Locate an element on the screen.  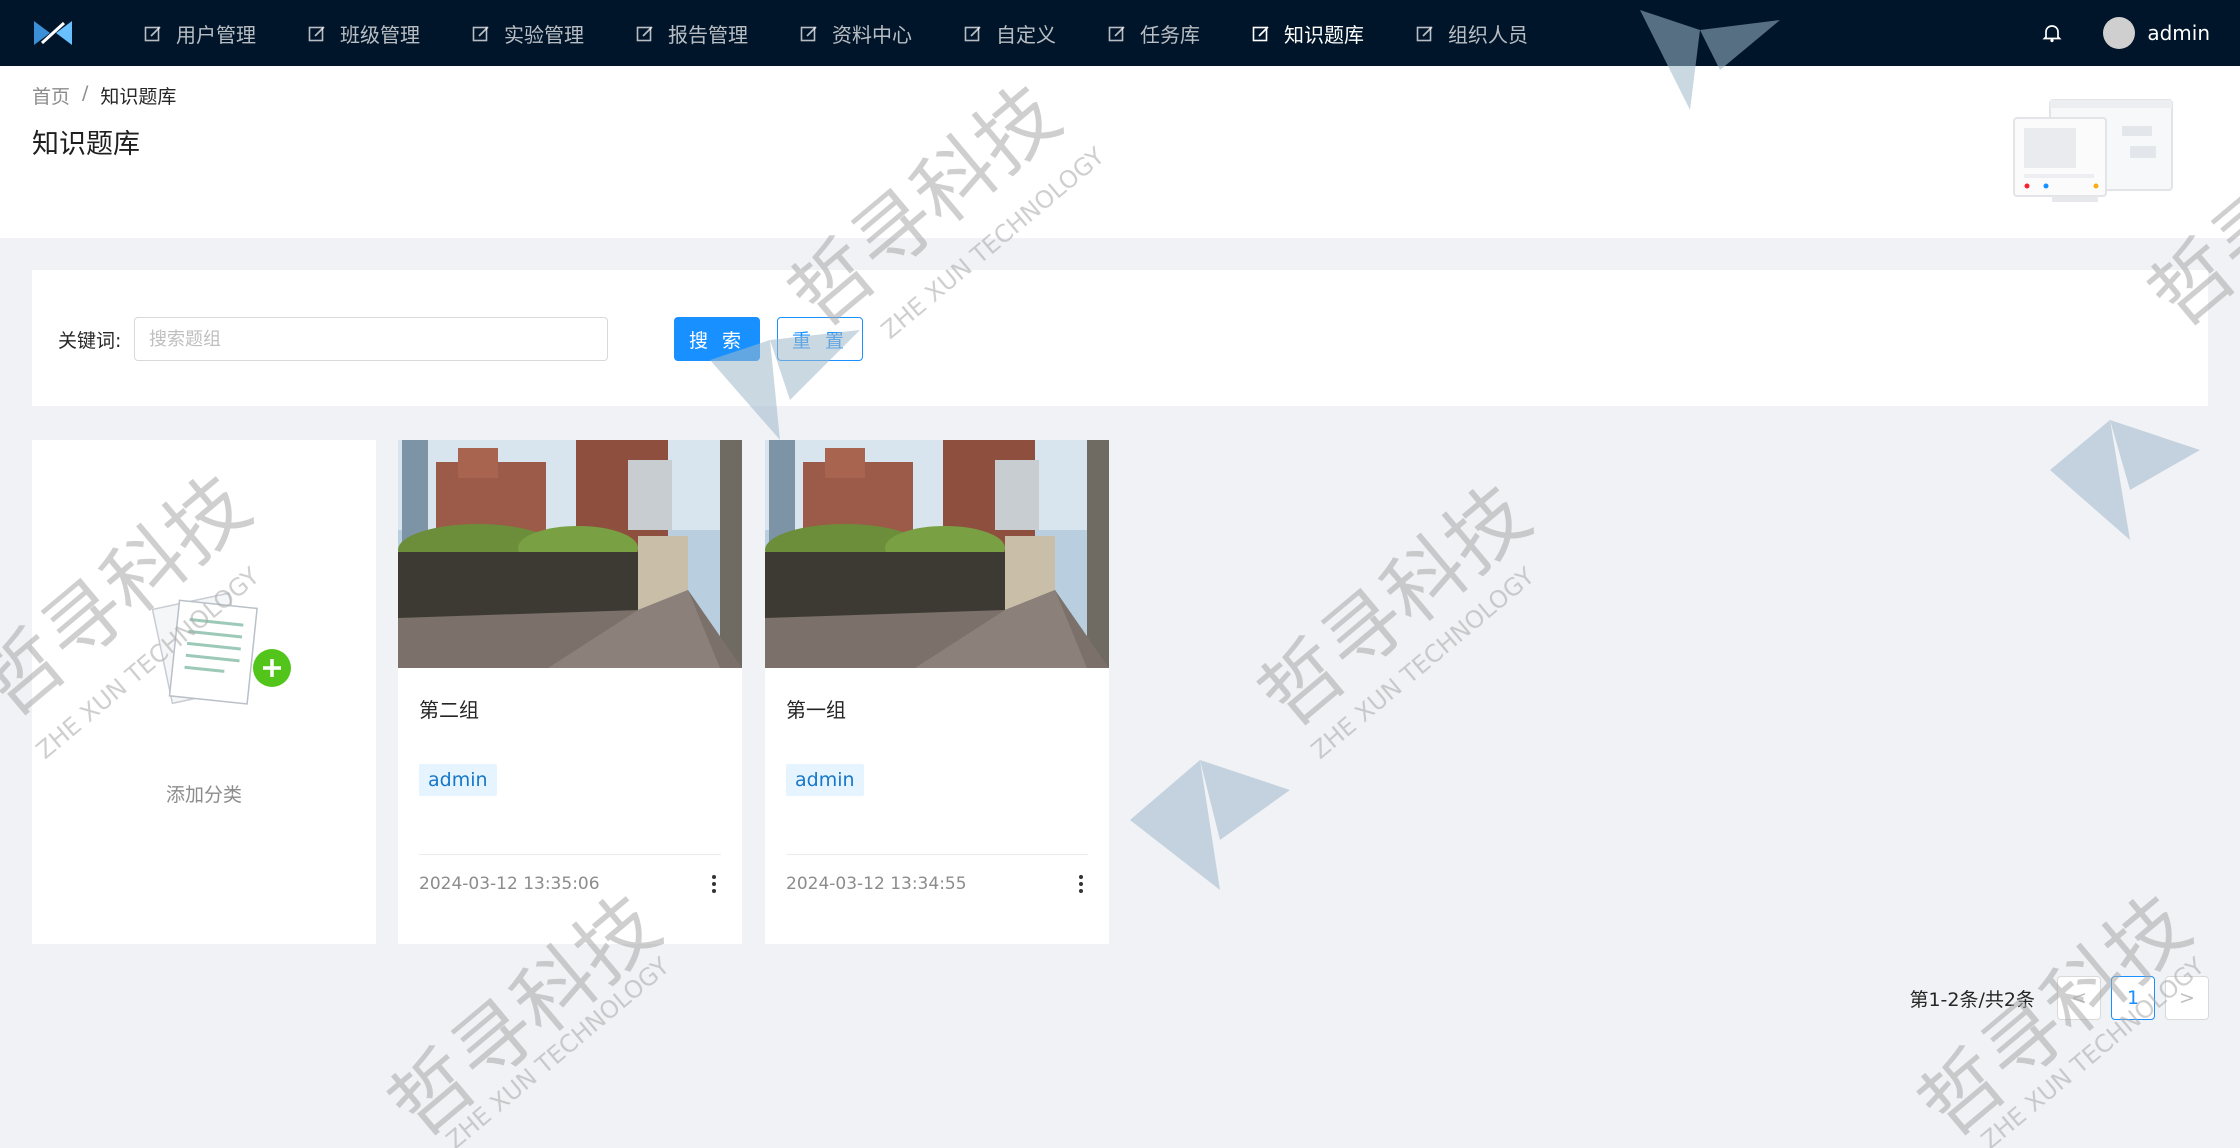
nav-item-label: 自定义 is located at coordinates (1026, 34).